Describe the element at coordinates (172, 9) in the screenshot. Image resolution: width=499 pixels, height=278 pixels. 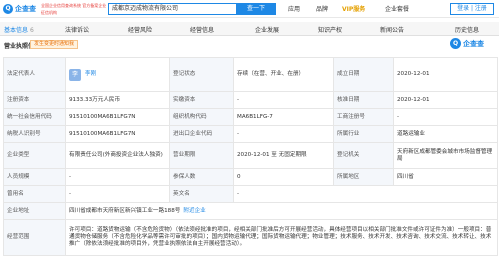
I see `search-input: 成都京迈成物流有限公司` at that location.